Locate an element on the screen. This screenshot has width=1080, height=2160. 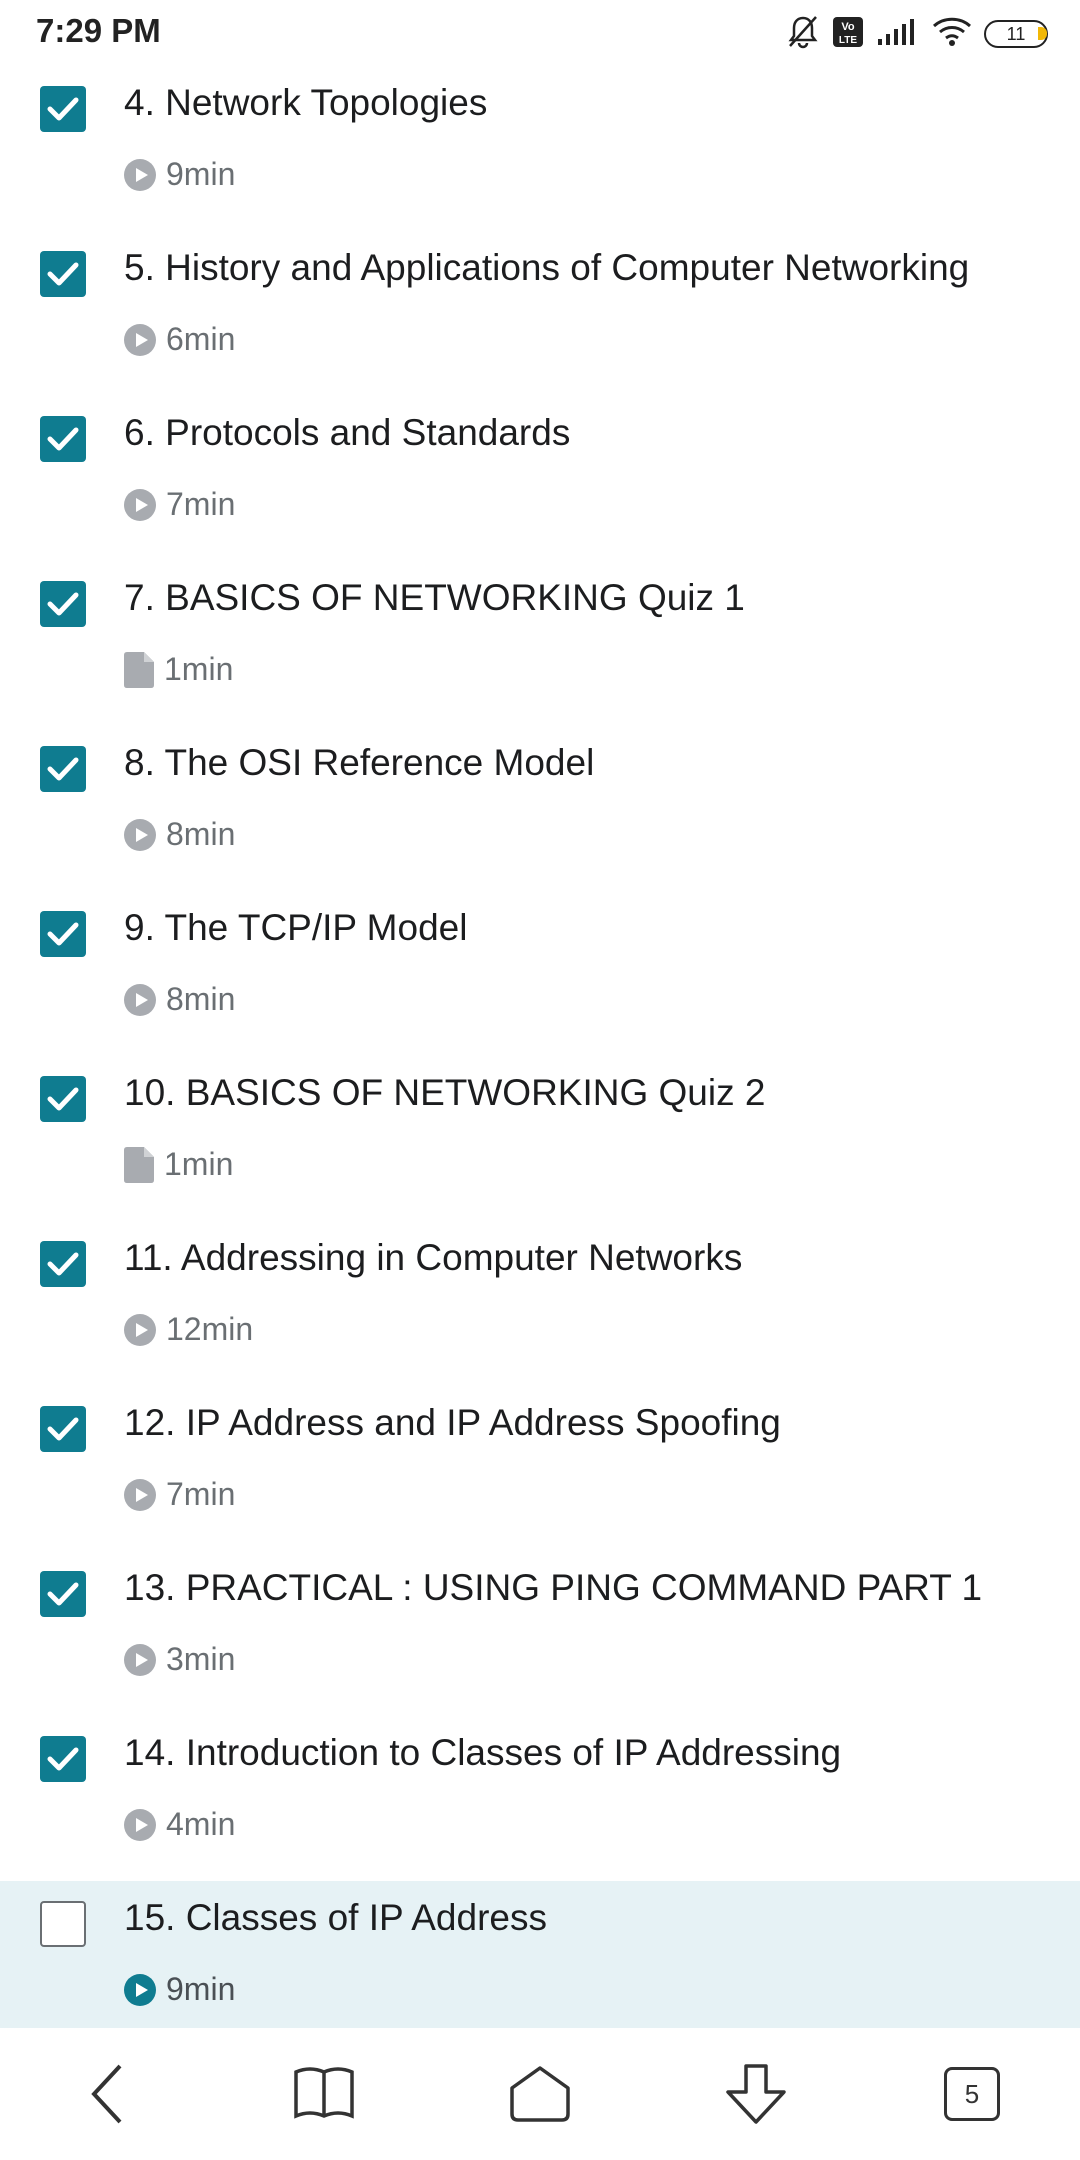
tabs-button: 5 is located at coordinates (972, 2094).